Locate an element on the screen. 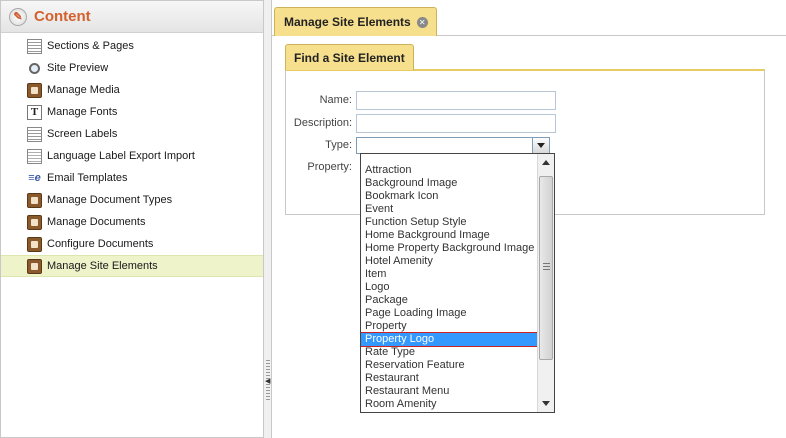 This screenshot has height=438, width=786. sidebar-item-label: Manage Media is located at coordinates (83, 90).